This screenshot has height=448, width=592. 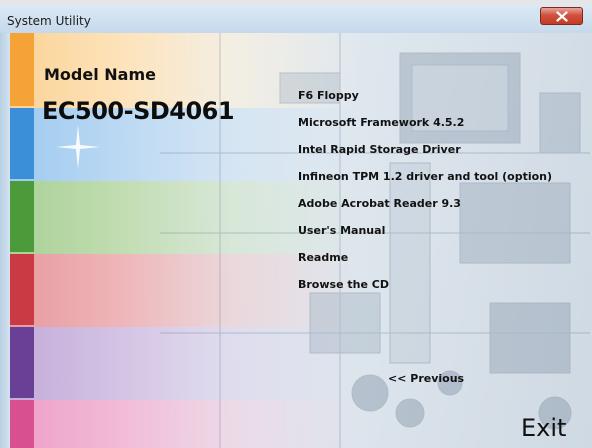 What do you see at coordinates (379, 149) in the screenshot?
I see `menu-item-intel-rapid-storage: Intel Rapid Storage Driver` at bounding box center [379, 149].